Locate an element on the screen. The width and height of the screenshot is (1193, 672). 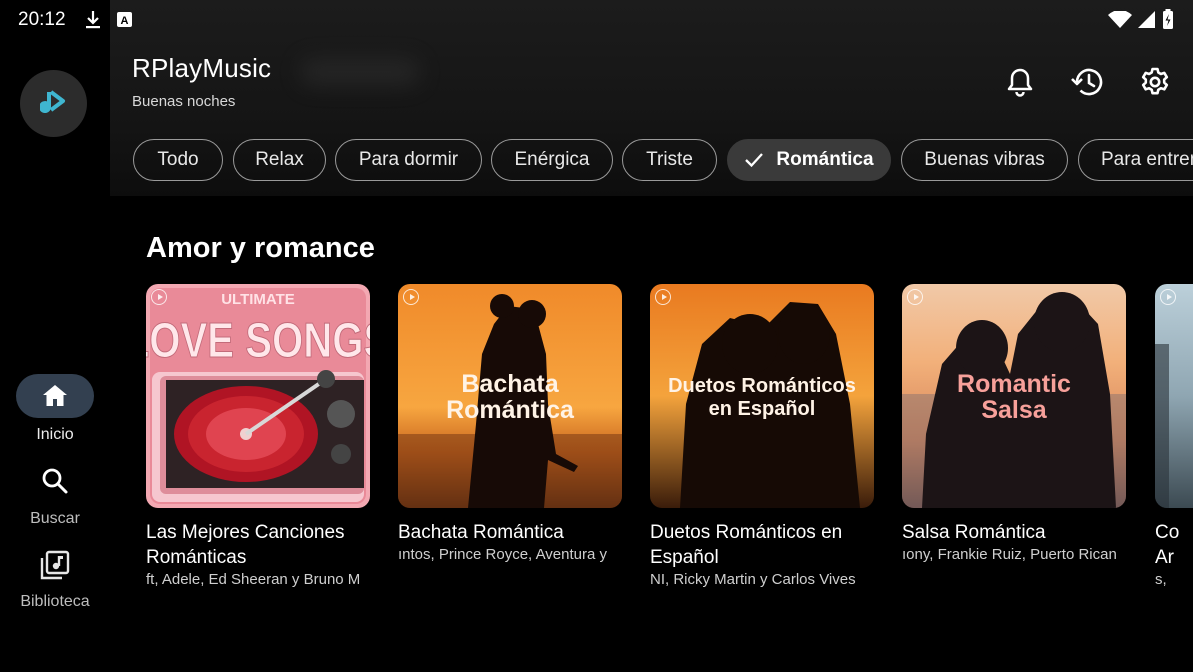
chip-todo: Todo is located at coordinates (178, 160).